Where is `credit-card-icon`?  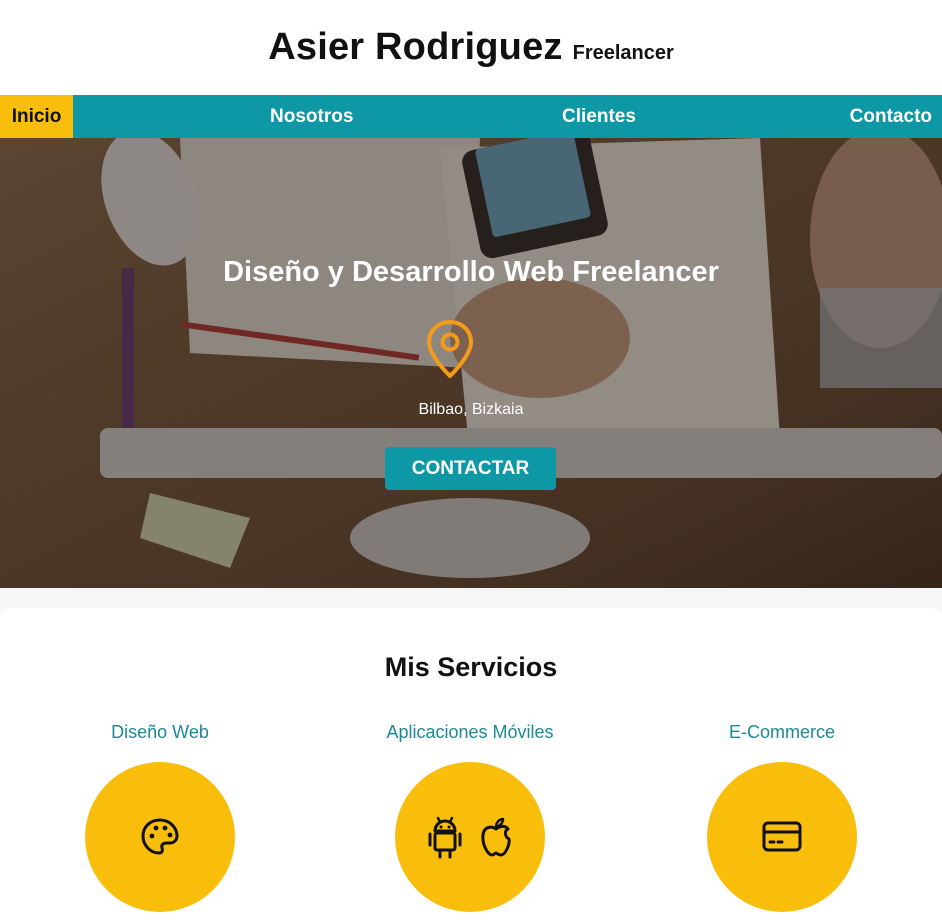 credit-card-icon is located at coordinates (782, 836).